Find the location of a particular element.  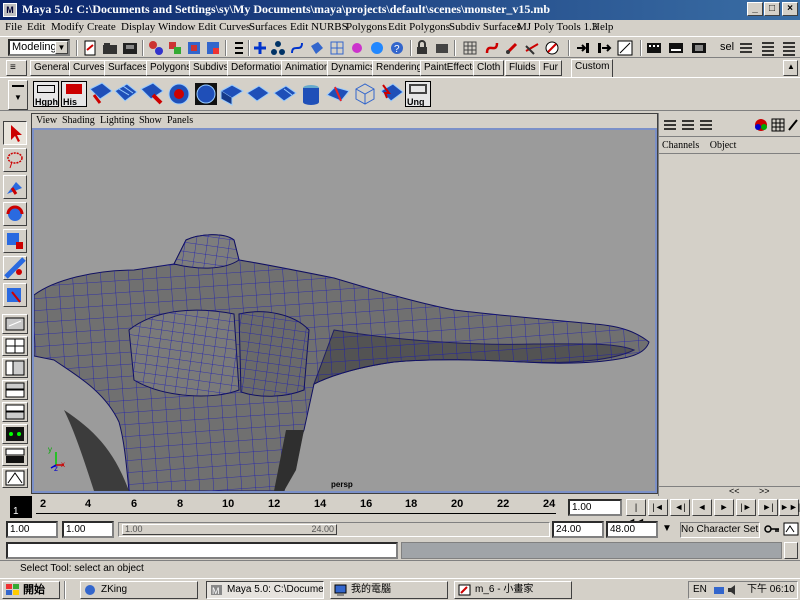

taskbar-item-my-computer: 我的電腦 is located at coordinates (389, 590).